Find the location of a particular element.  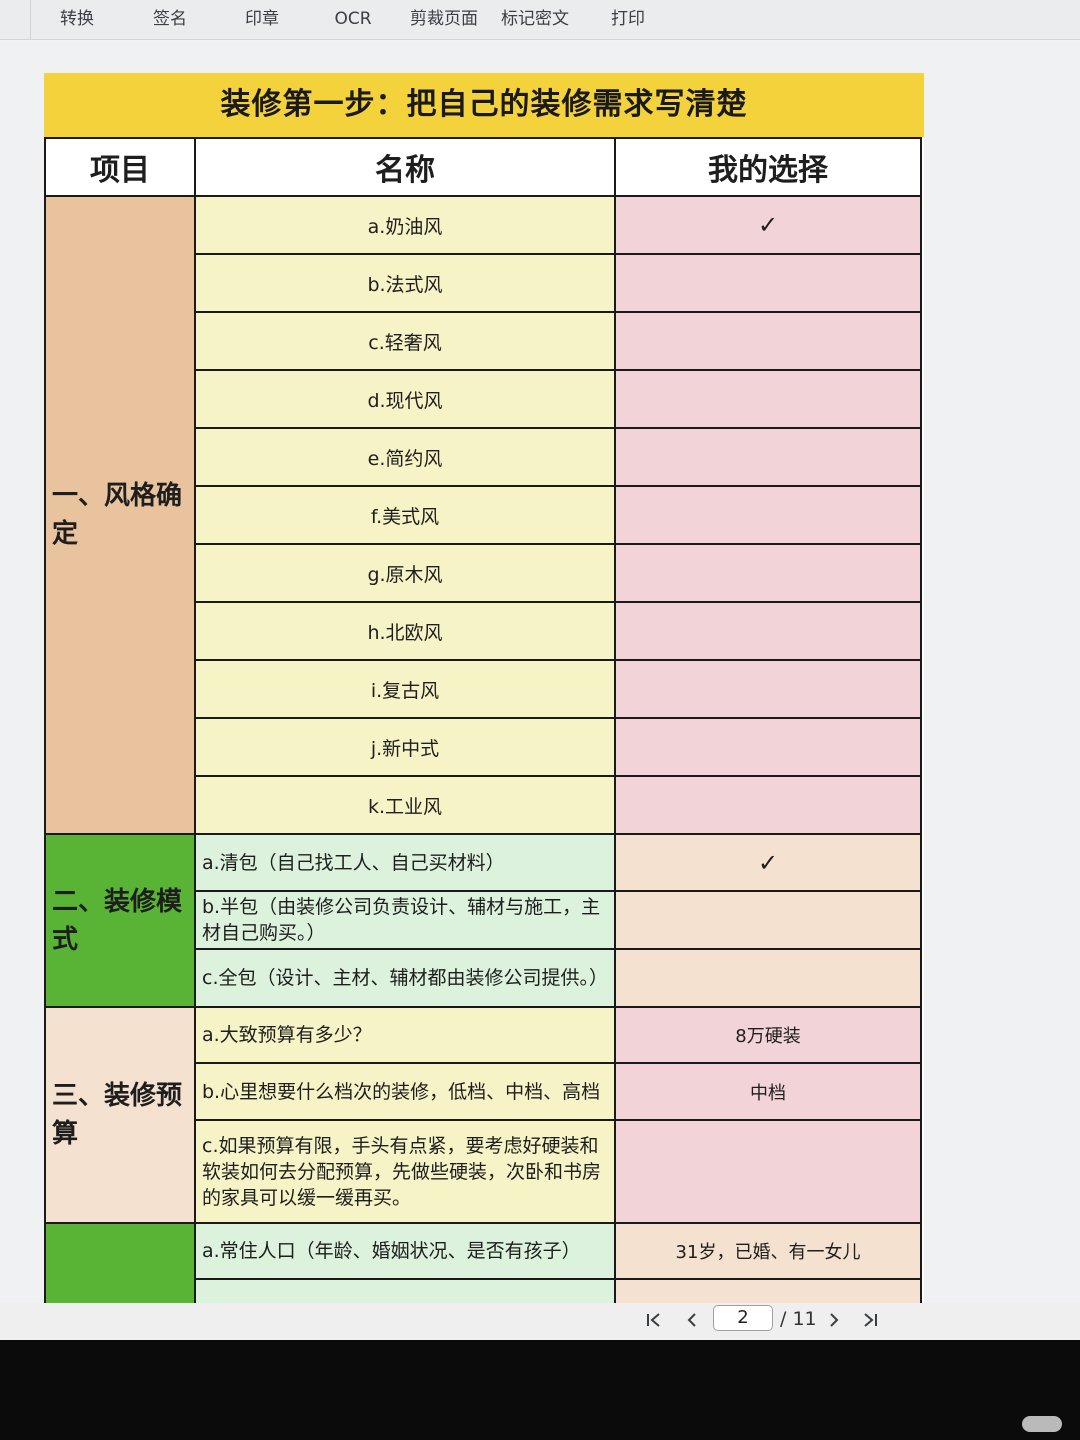

header-choice: 我的选择 is located at coordinates (768, 167).